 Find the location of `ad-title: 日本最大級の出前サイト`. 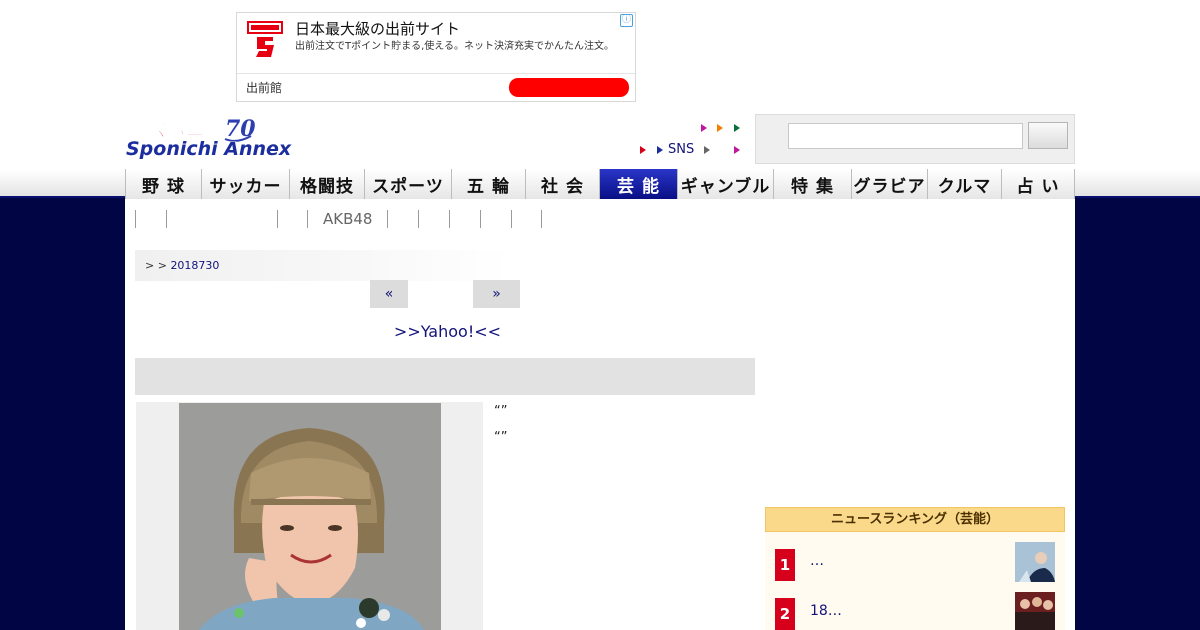

ad-title: 日本最大級の出前サイト is located at coordinates (377, 28).